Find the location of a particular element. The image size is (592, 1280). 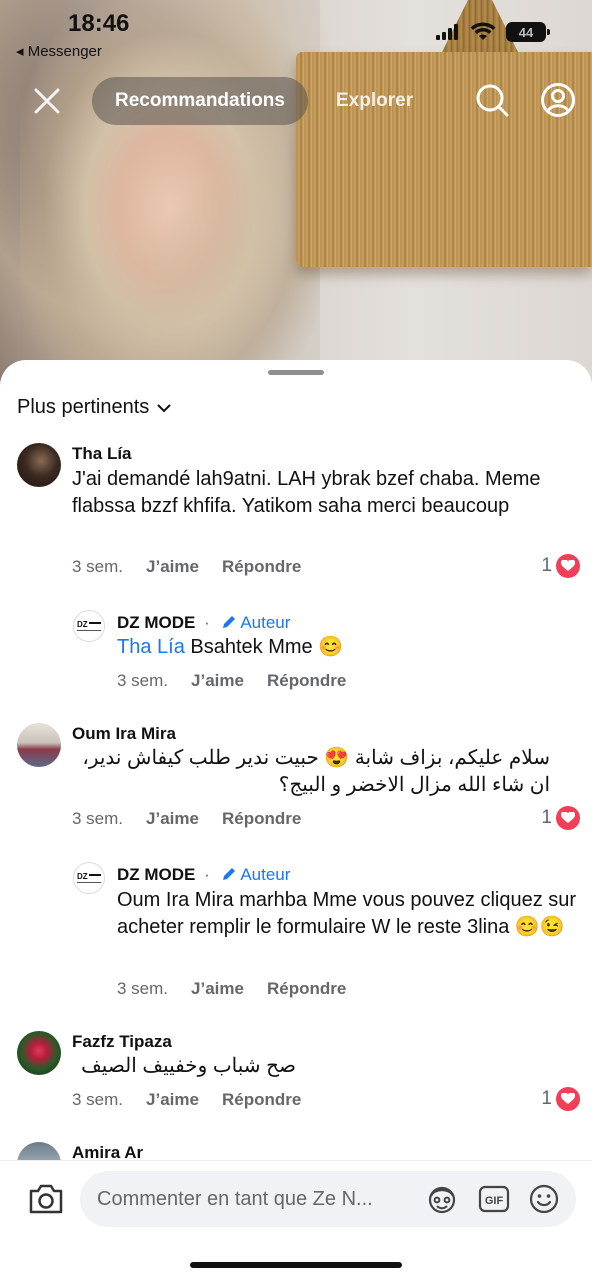

comment-author: Oum Ira Mira is located at coordinates (124, 734).